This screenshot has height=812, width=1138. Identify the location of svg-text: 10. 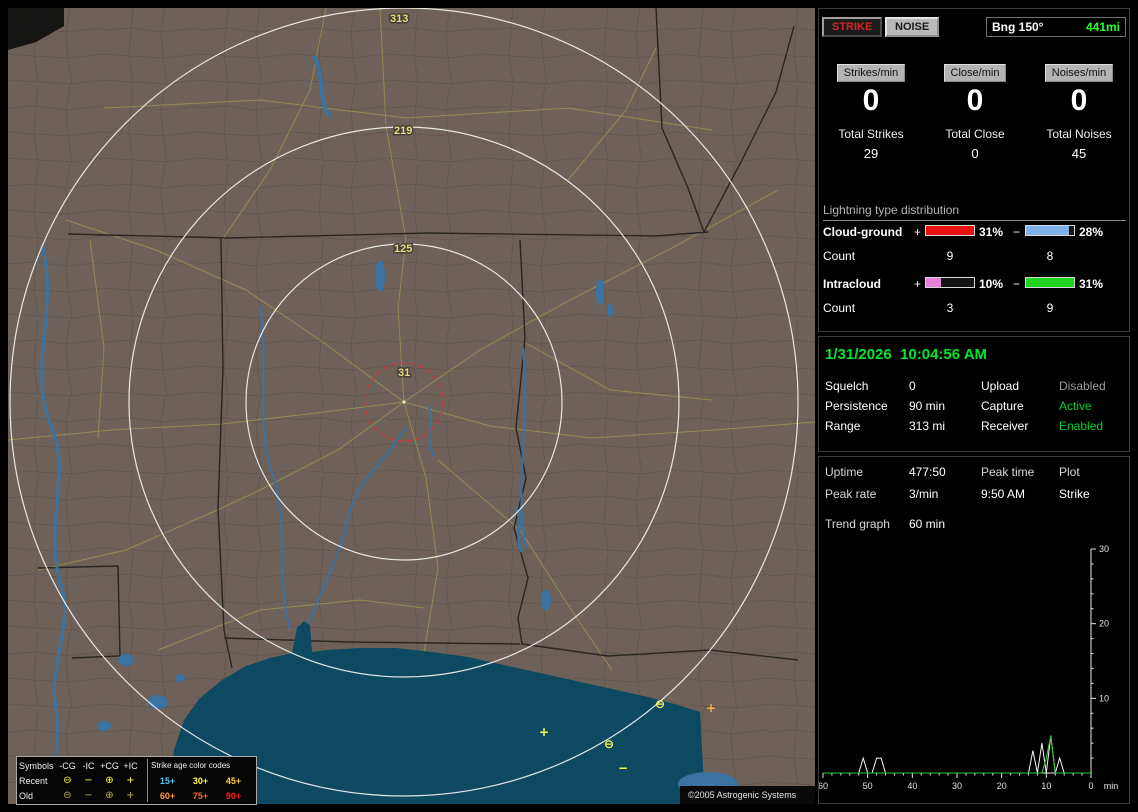
(1046, 786).